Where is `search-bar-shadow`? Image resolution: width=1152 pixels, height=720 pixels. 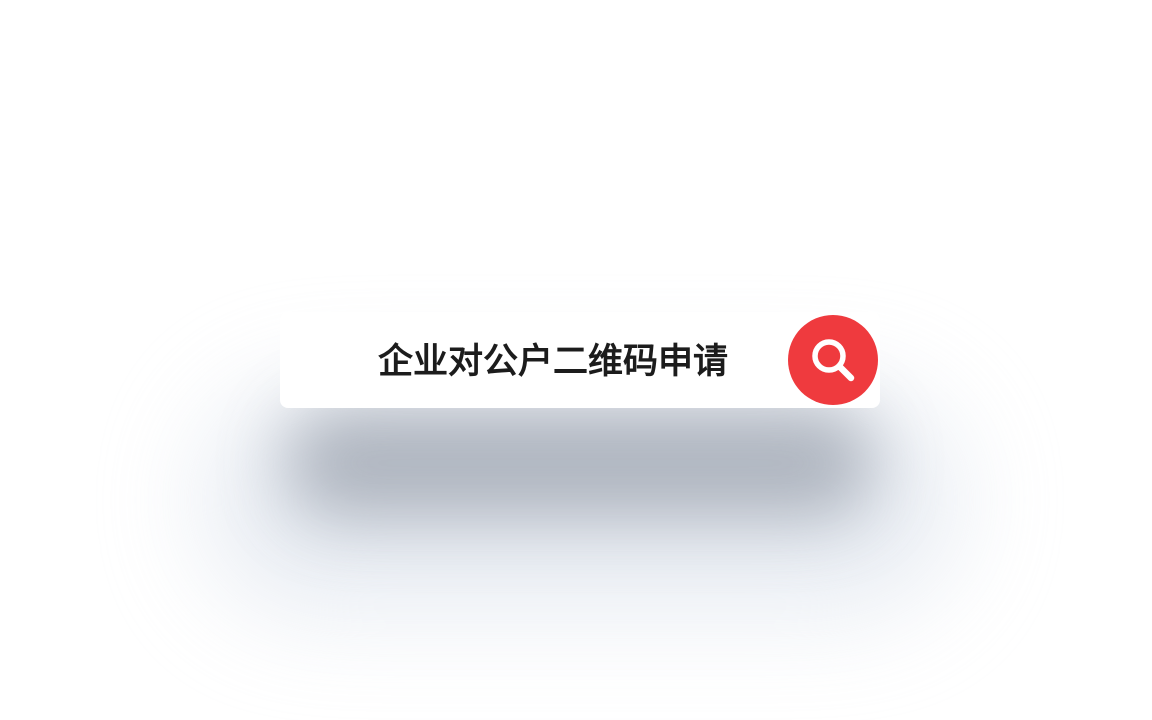 search-bar-shadow is located at coordinates (580, 463).